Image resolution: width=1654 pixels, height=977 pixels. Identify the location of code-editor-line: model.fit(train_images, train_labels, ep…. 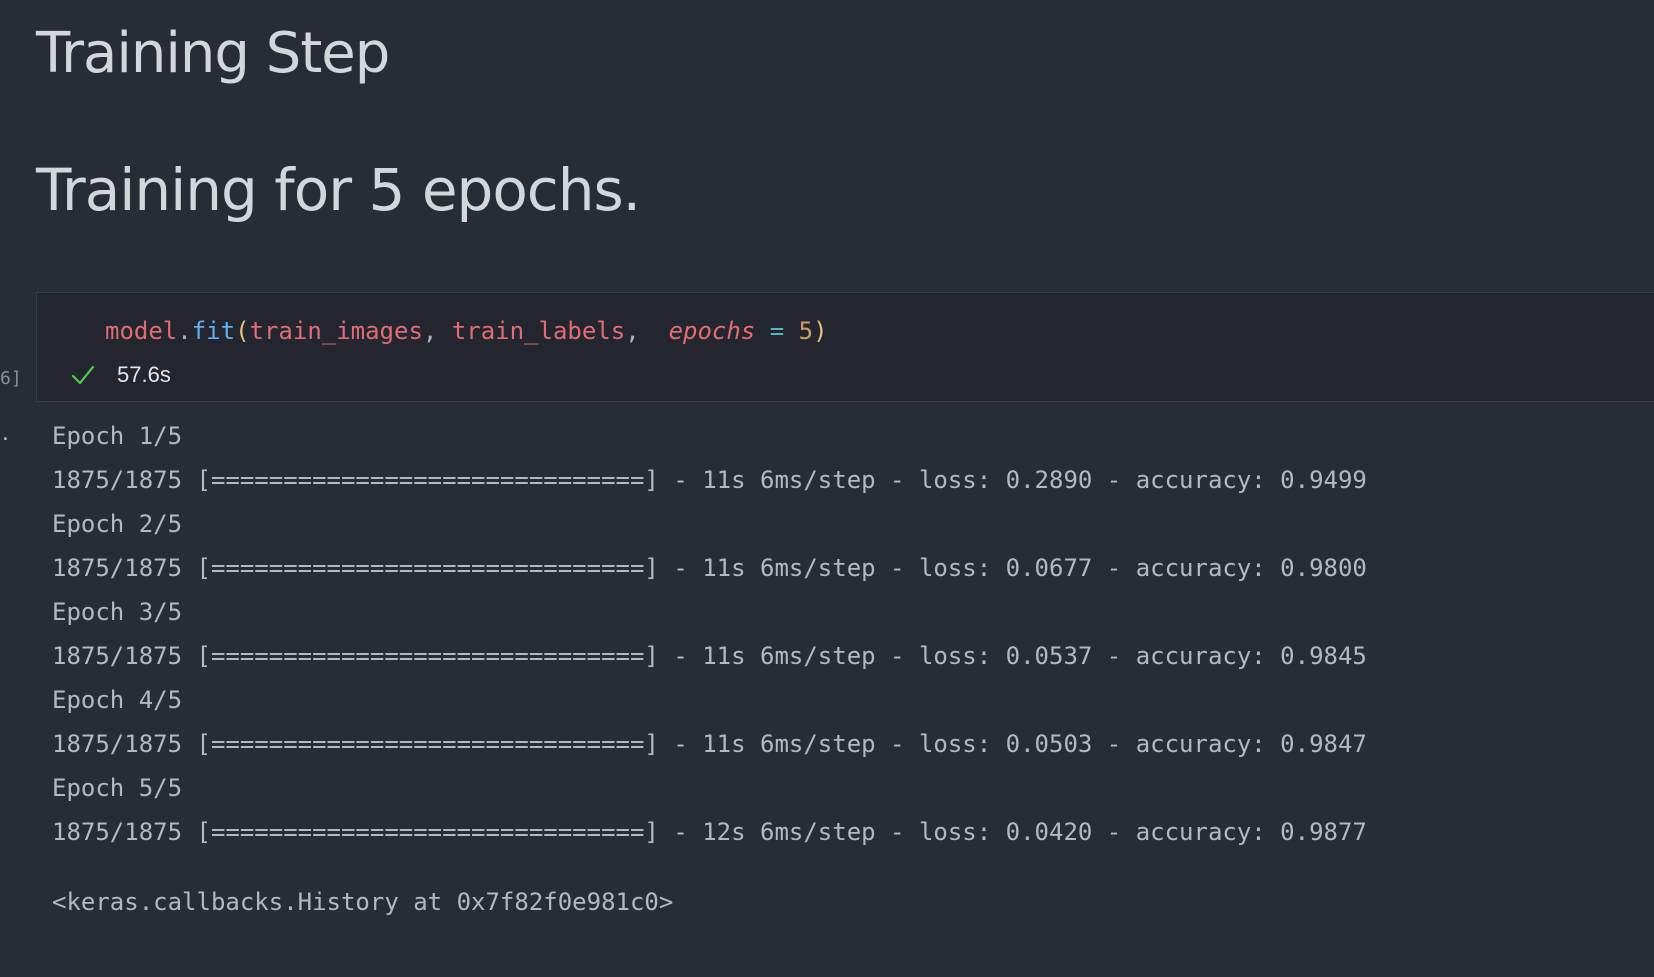
(466, 331).